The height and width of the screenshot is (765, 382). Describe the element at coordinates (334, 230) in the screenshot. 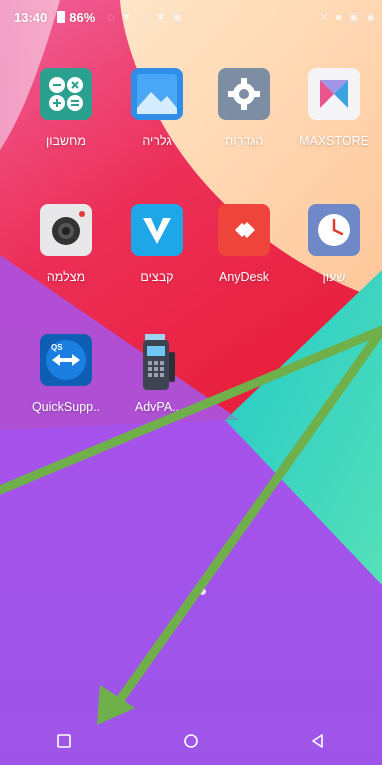

I see `clock-icon` at that location.